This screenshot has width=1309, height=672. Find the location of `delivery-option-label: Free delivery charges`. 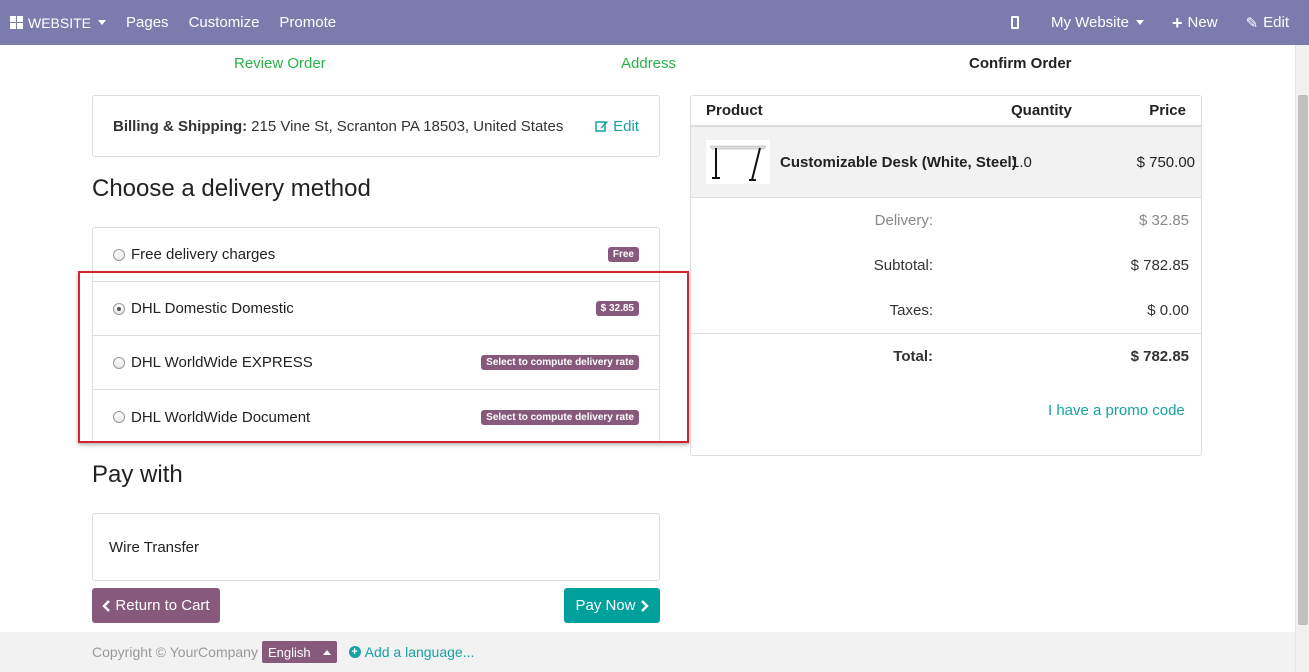

delivery-option-label: Free delivery charges is located at coordinates (203, 254).